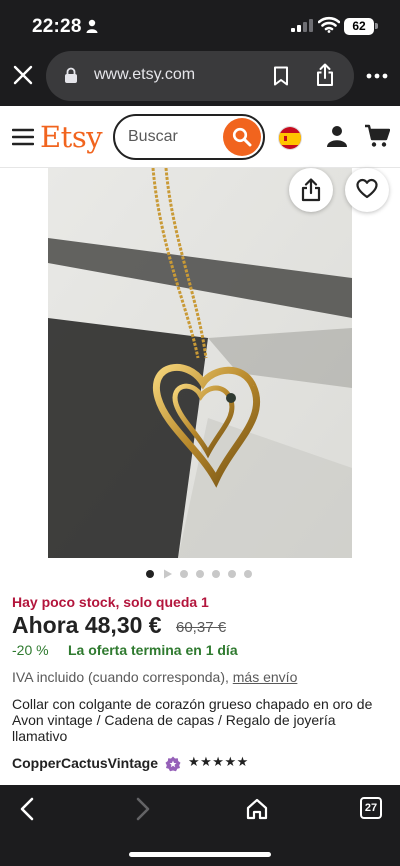 The image size is (400, 866). I want to click on heart-icon, so click(367, 188).